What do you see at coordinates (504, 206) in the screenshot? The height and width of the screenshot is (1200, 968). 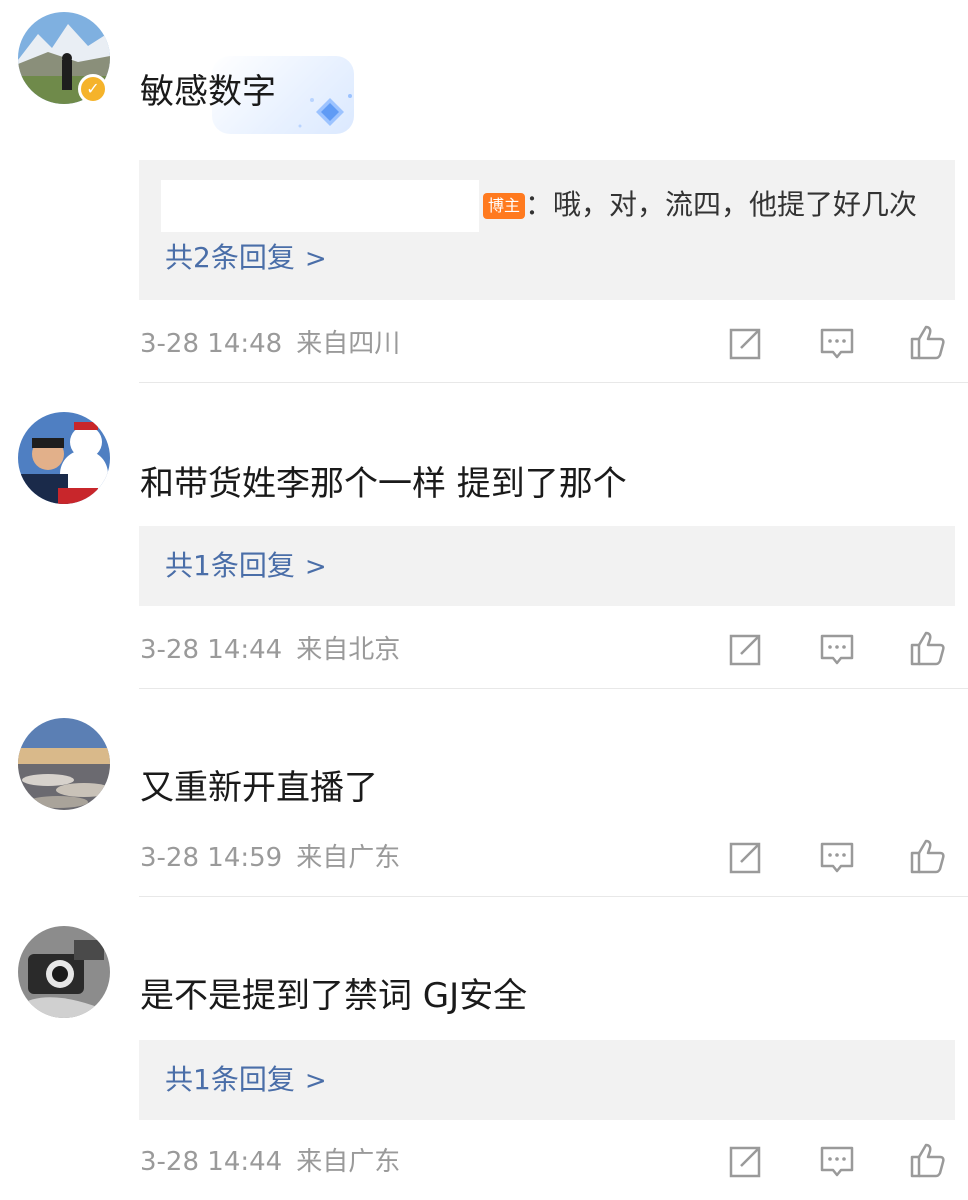 I see `blogger-tag: 博主` at bounding box center [504, 206].